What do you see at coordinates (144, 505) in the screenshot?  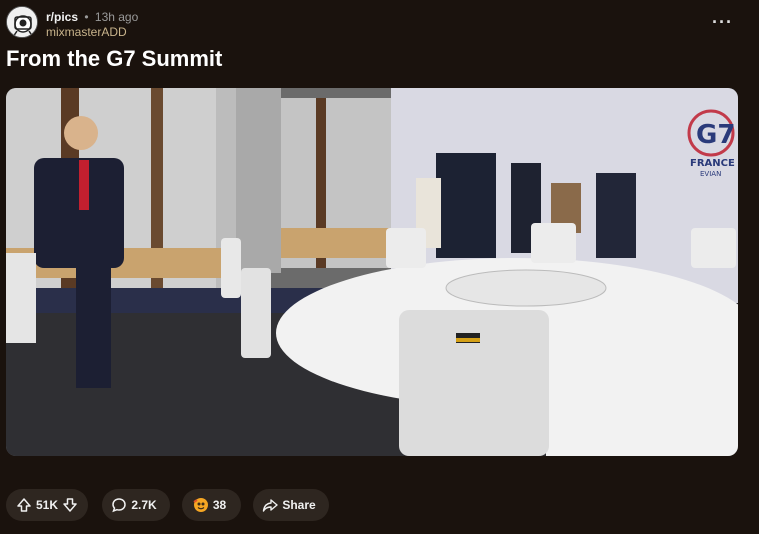 I see `comment-count: 2.7K` at bounding box center [144, 505].